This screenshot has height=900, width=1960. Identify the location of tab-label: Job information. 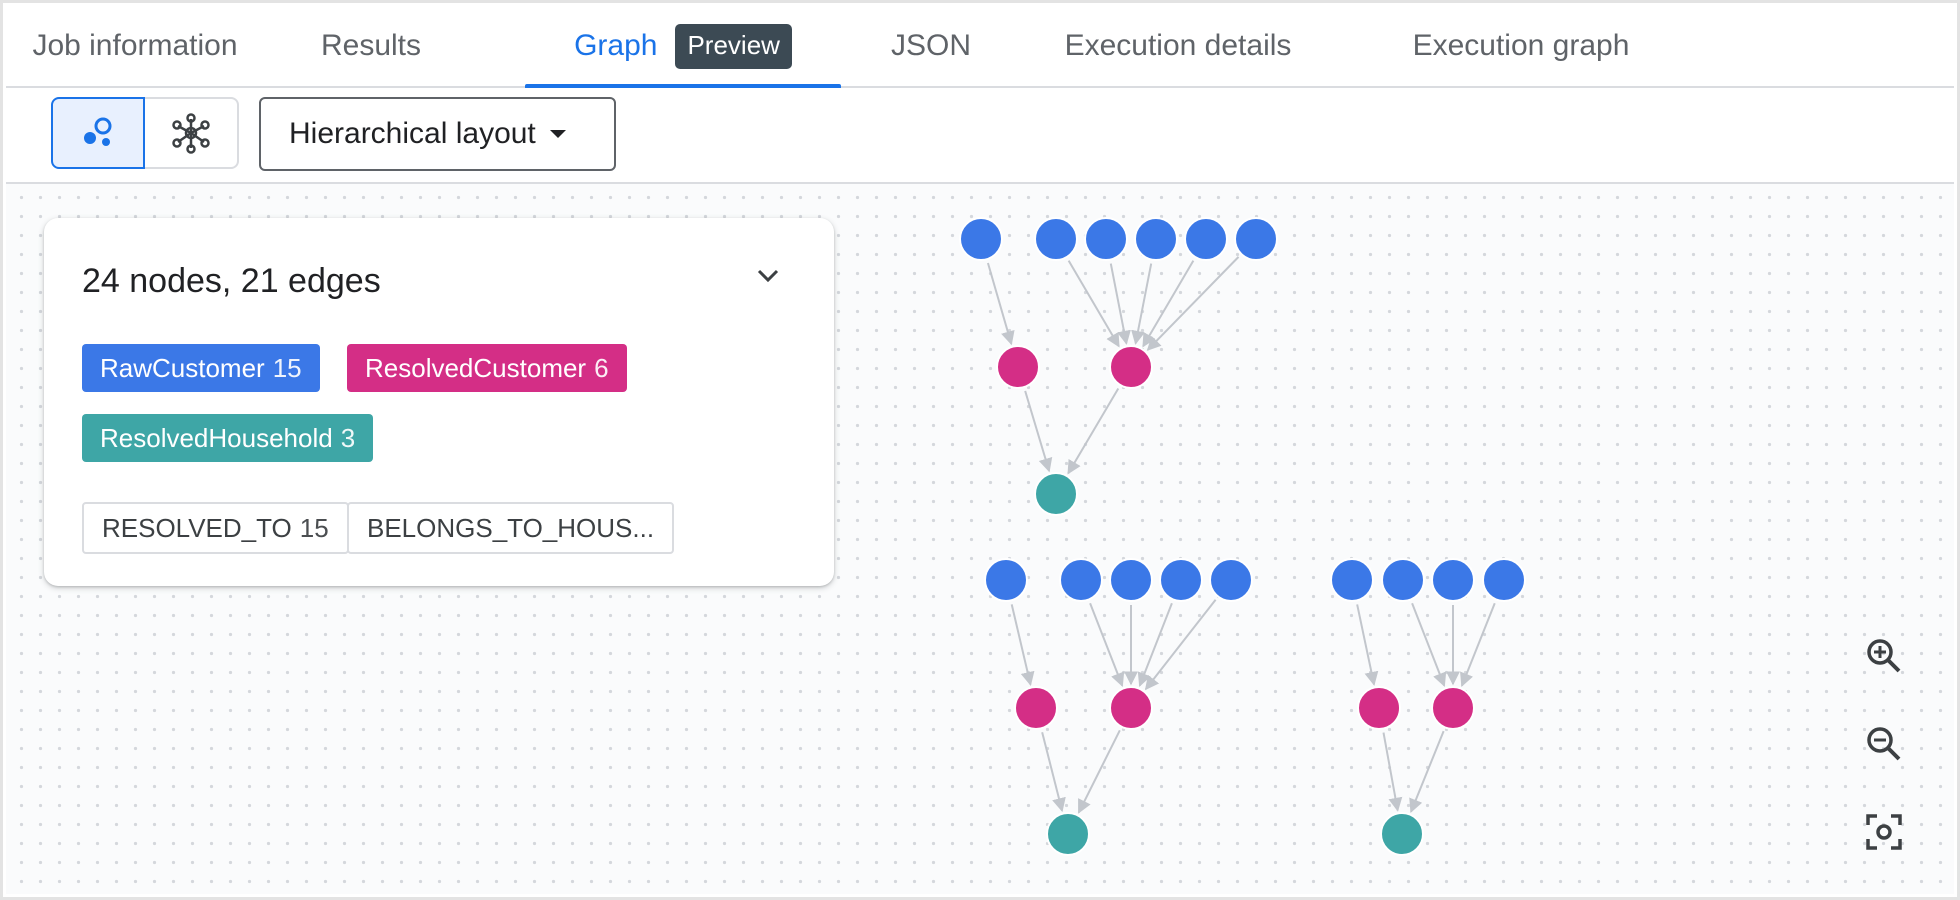
(135, 45).